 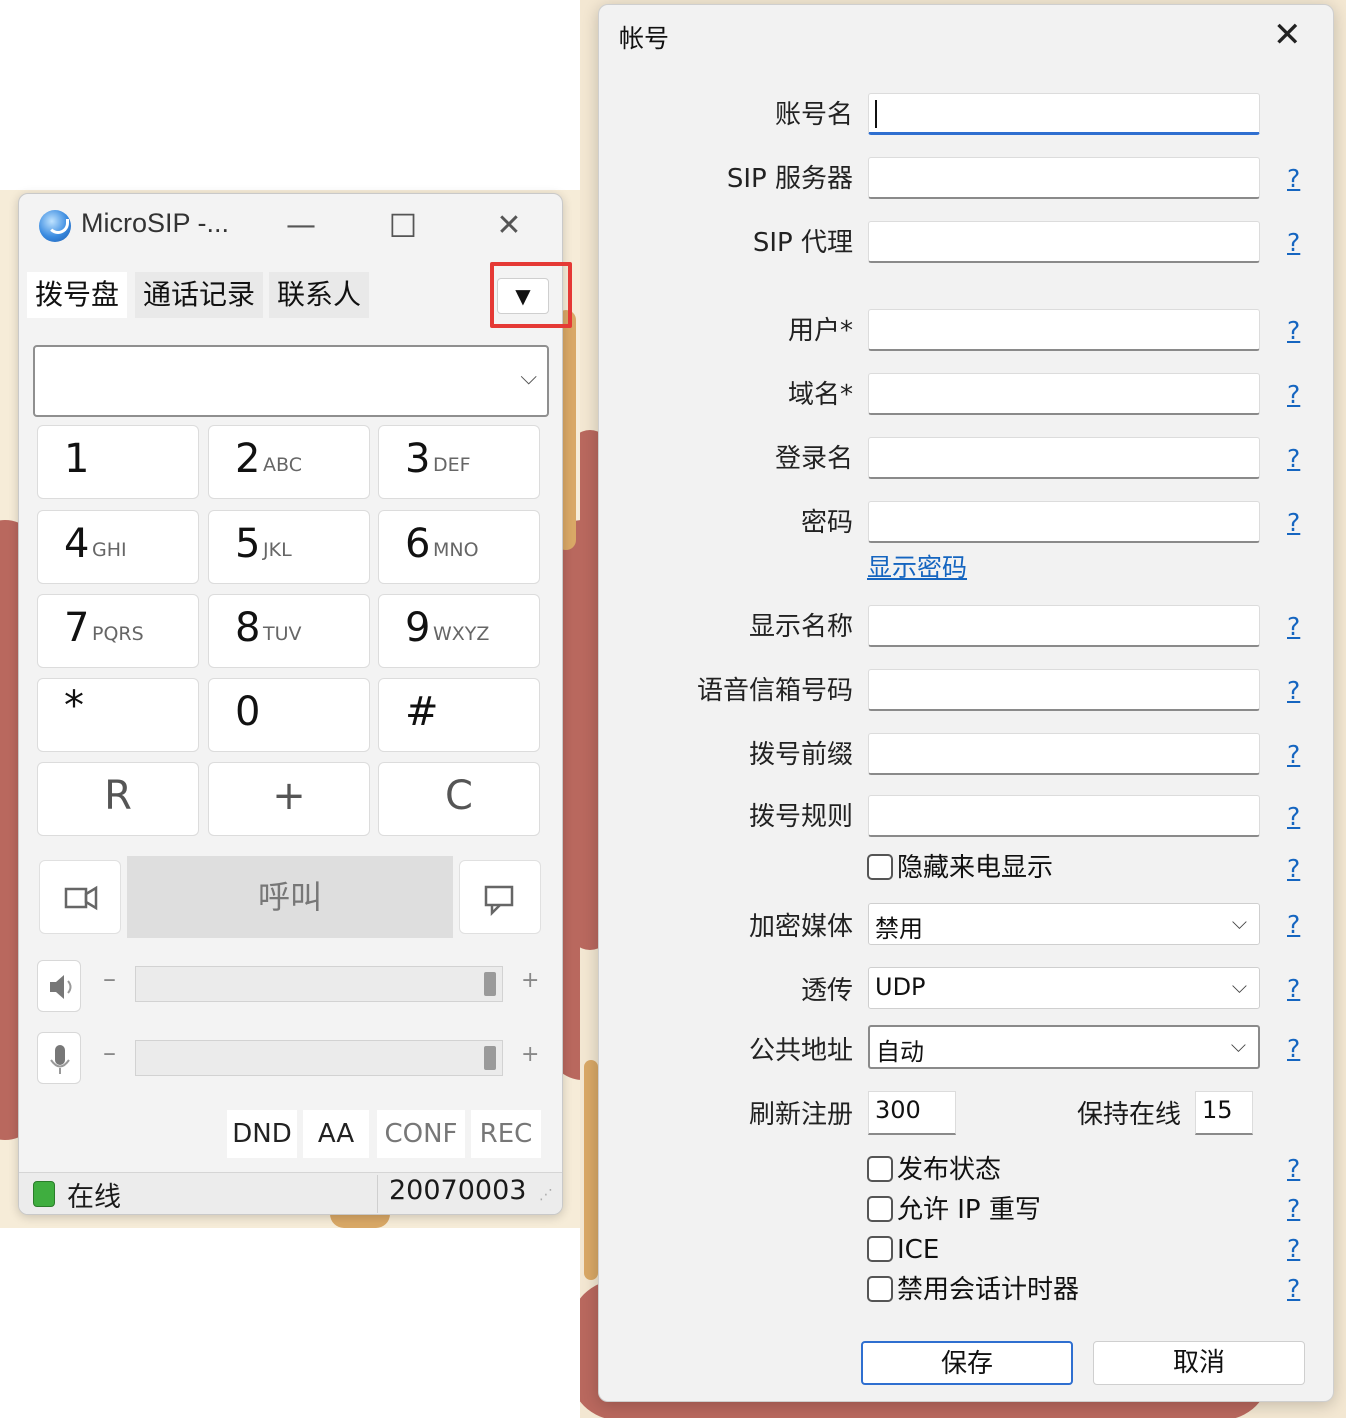 I want to click on help-disable-session-timers: ?, so click(x=1293, y=1289).